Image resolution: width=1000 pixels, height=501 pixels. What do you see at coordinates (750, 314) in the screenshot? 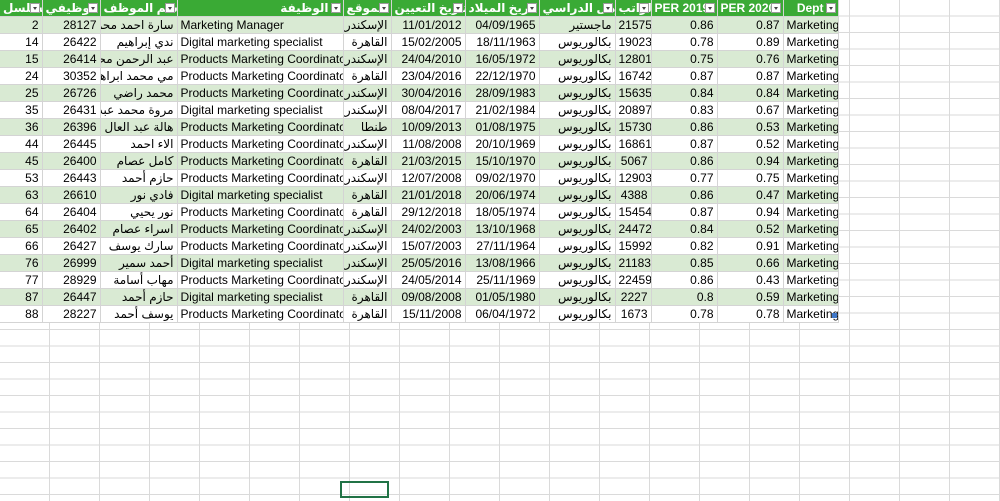
I see `cell-per2020: 0.78` at bounding box center [750, 314].